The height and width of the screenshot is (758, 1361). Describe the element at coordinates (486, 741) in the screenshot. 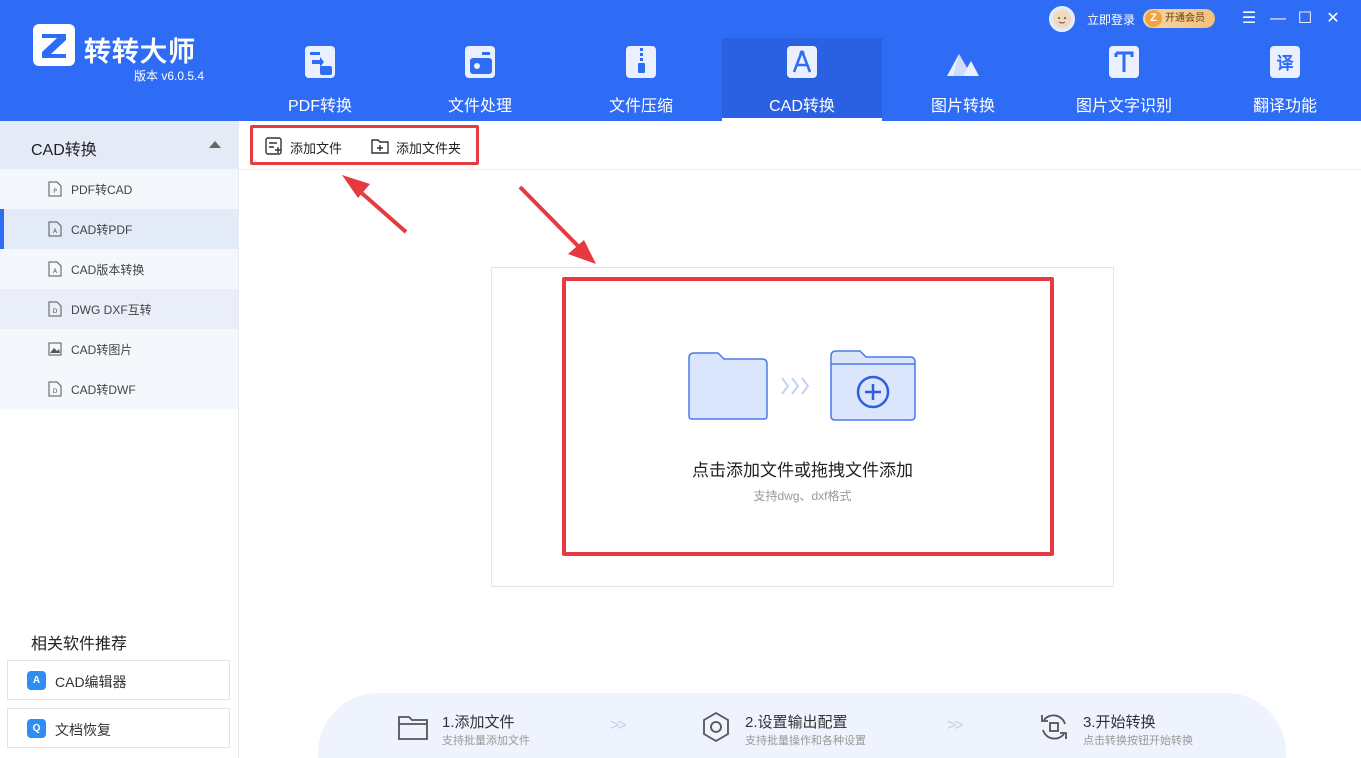

I see `step-subtitle: 支持批量添加文件` at that location.